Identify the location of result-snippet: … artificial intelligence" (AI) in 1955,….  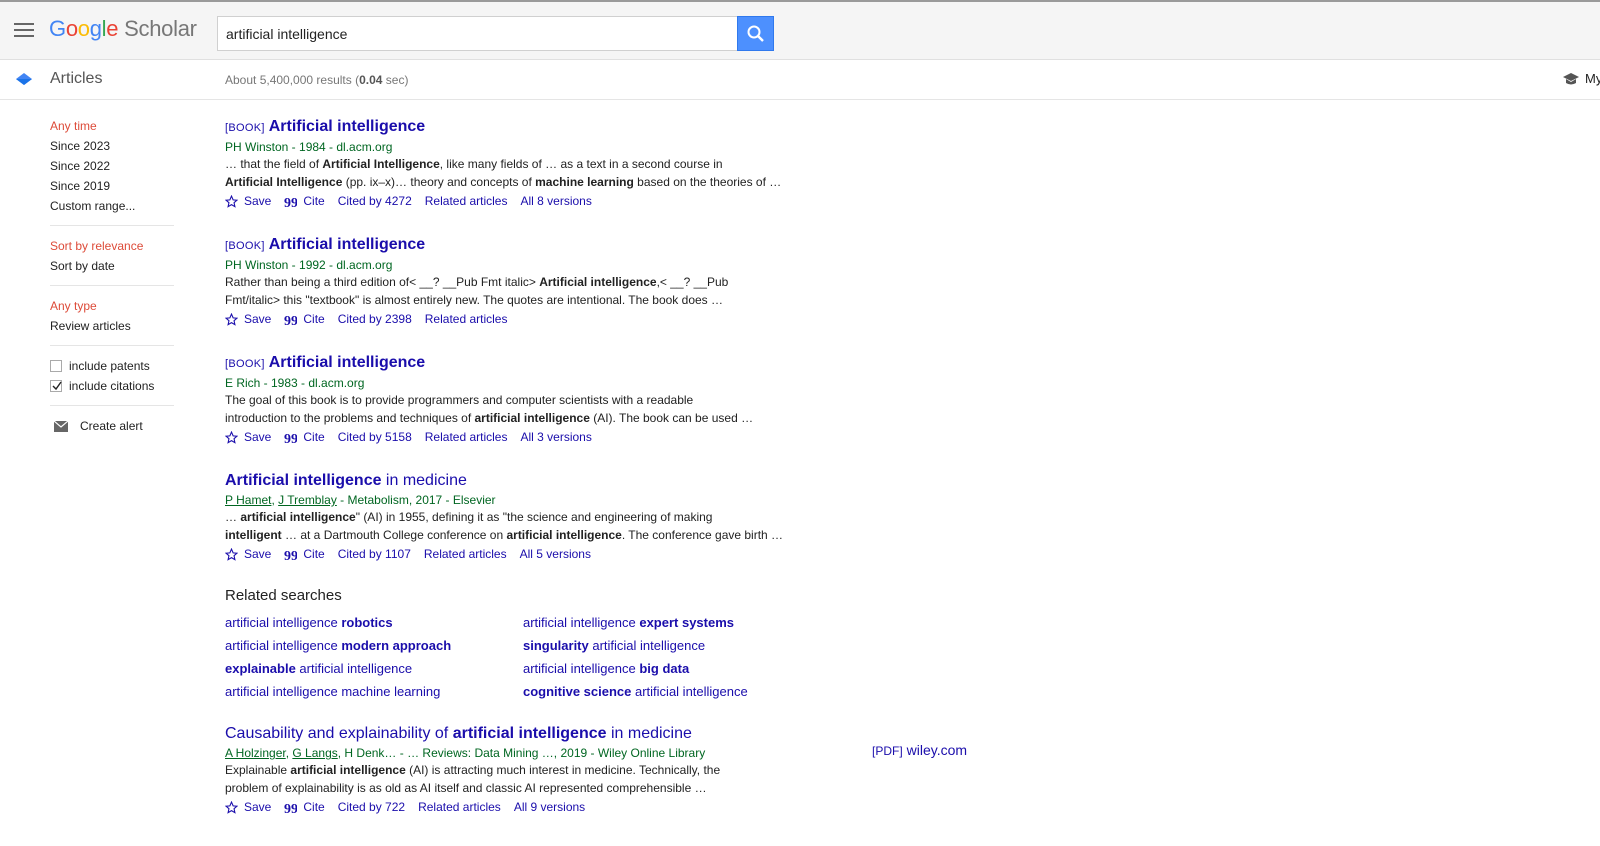
(504, 526).